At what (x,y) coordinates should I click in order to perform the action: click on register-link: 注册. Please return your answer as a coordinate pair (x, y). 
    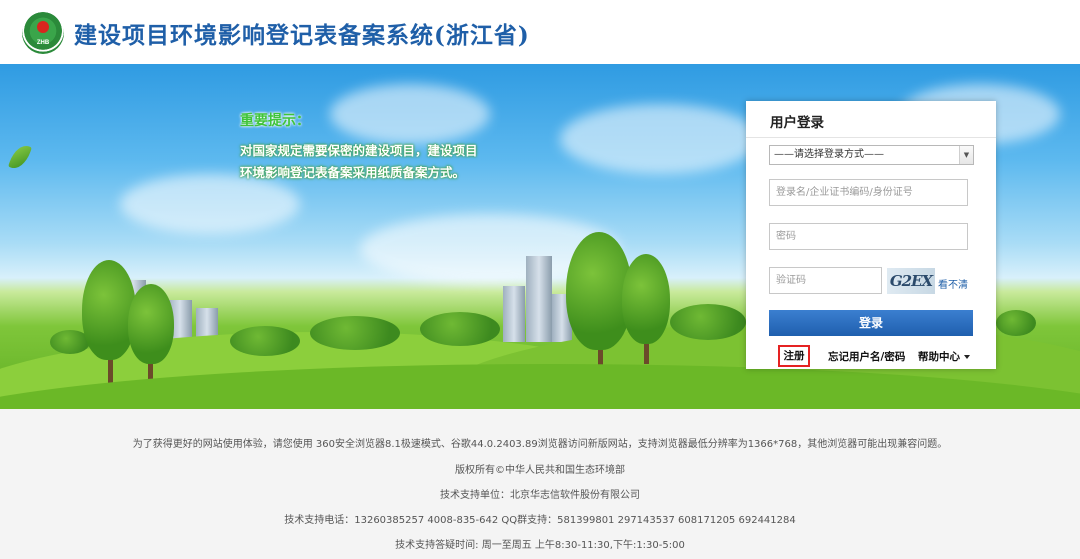
    Looking at the image, I should click on (794, 356).